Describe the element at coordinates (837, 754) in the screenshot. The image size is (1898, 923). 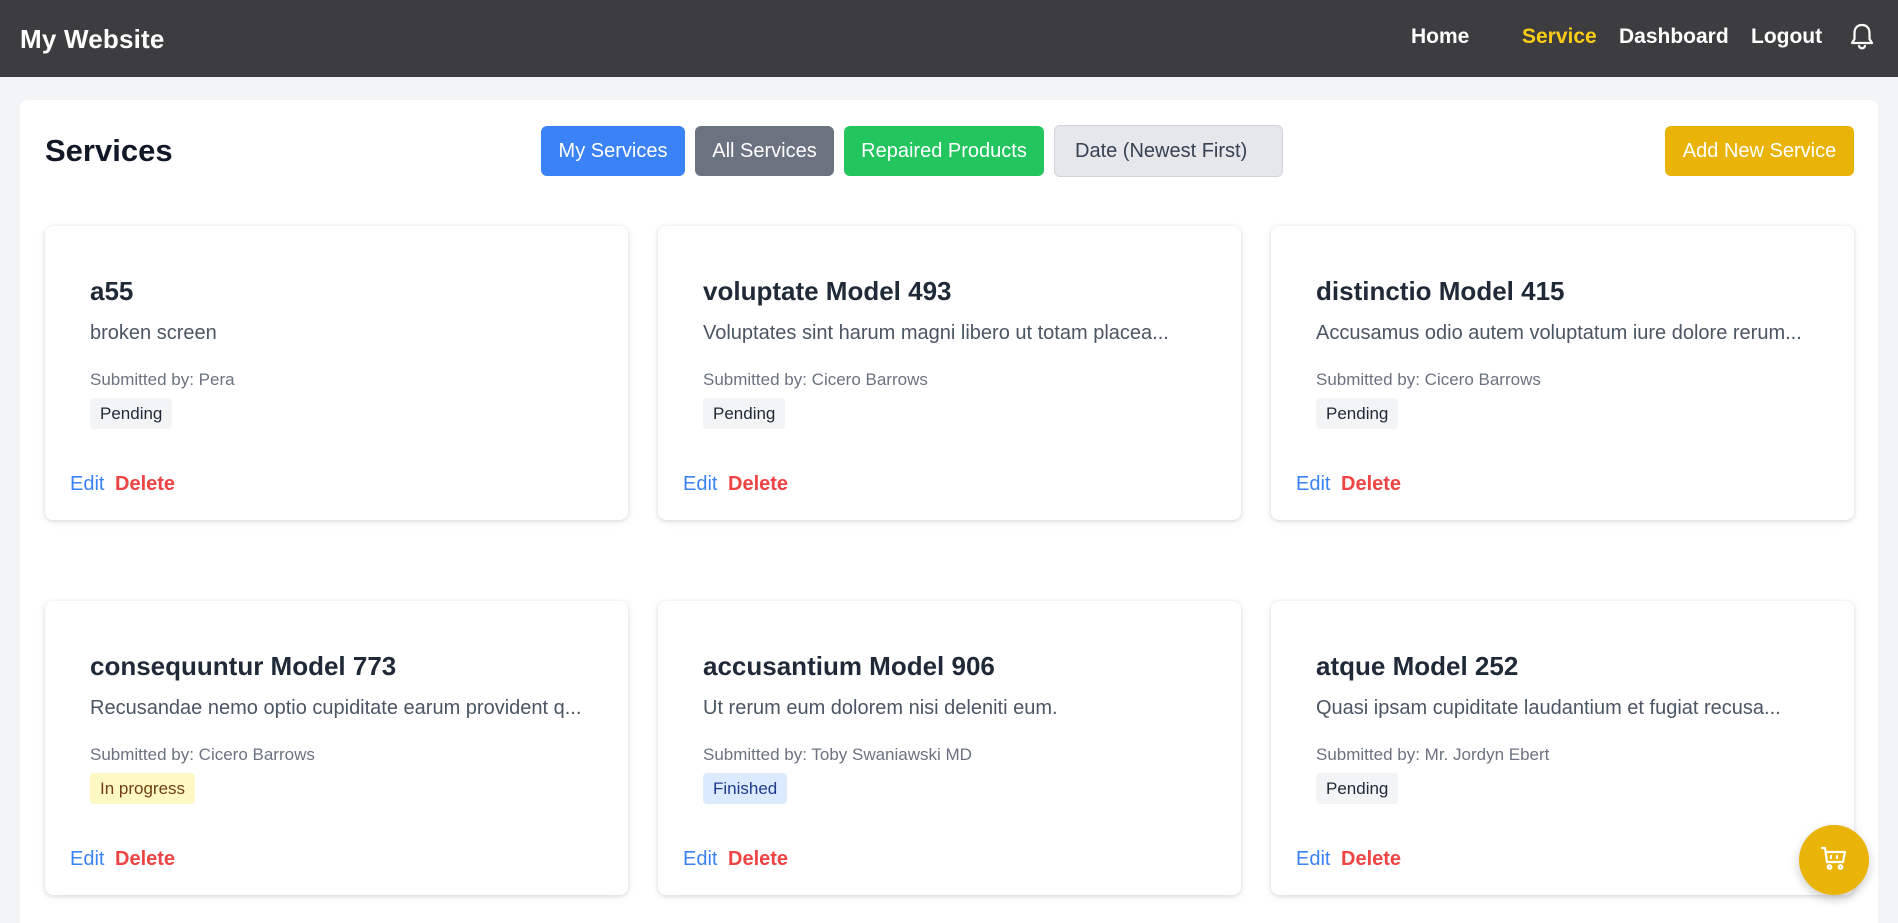
I see `card-submitted-by: Submitted by: Toby Swaniawski MD` at that location.